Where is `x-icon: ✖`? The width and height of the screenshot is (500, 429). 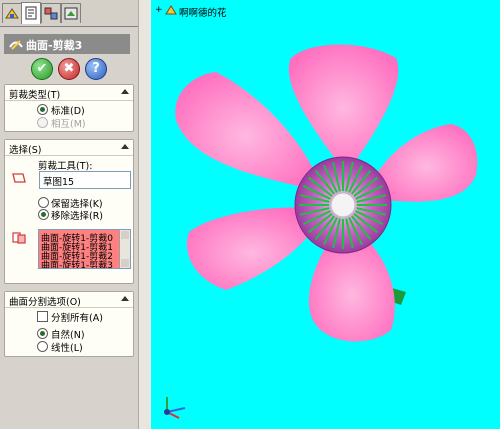
x-icon: ✖ is located at coordinates (69, 68).